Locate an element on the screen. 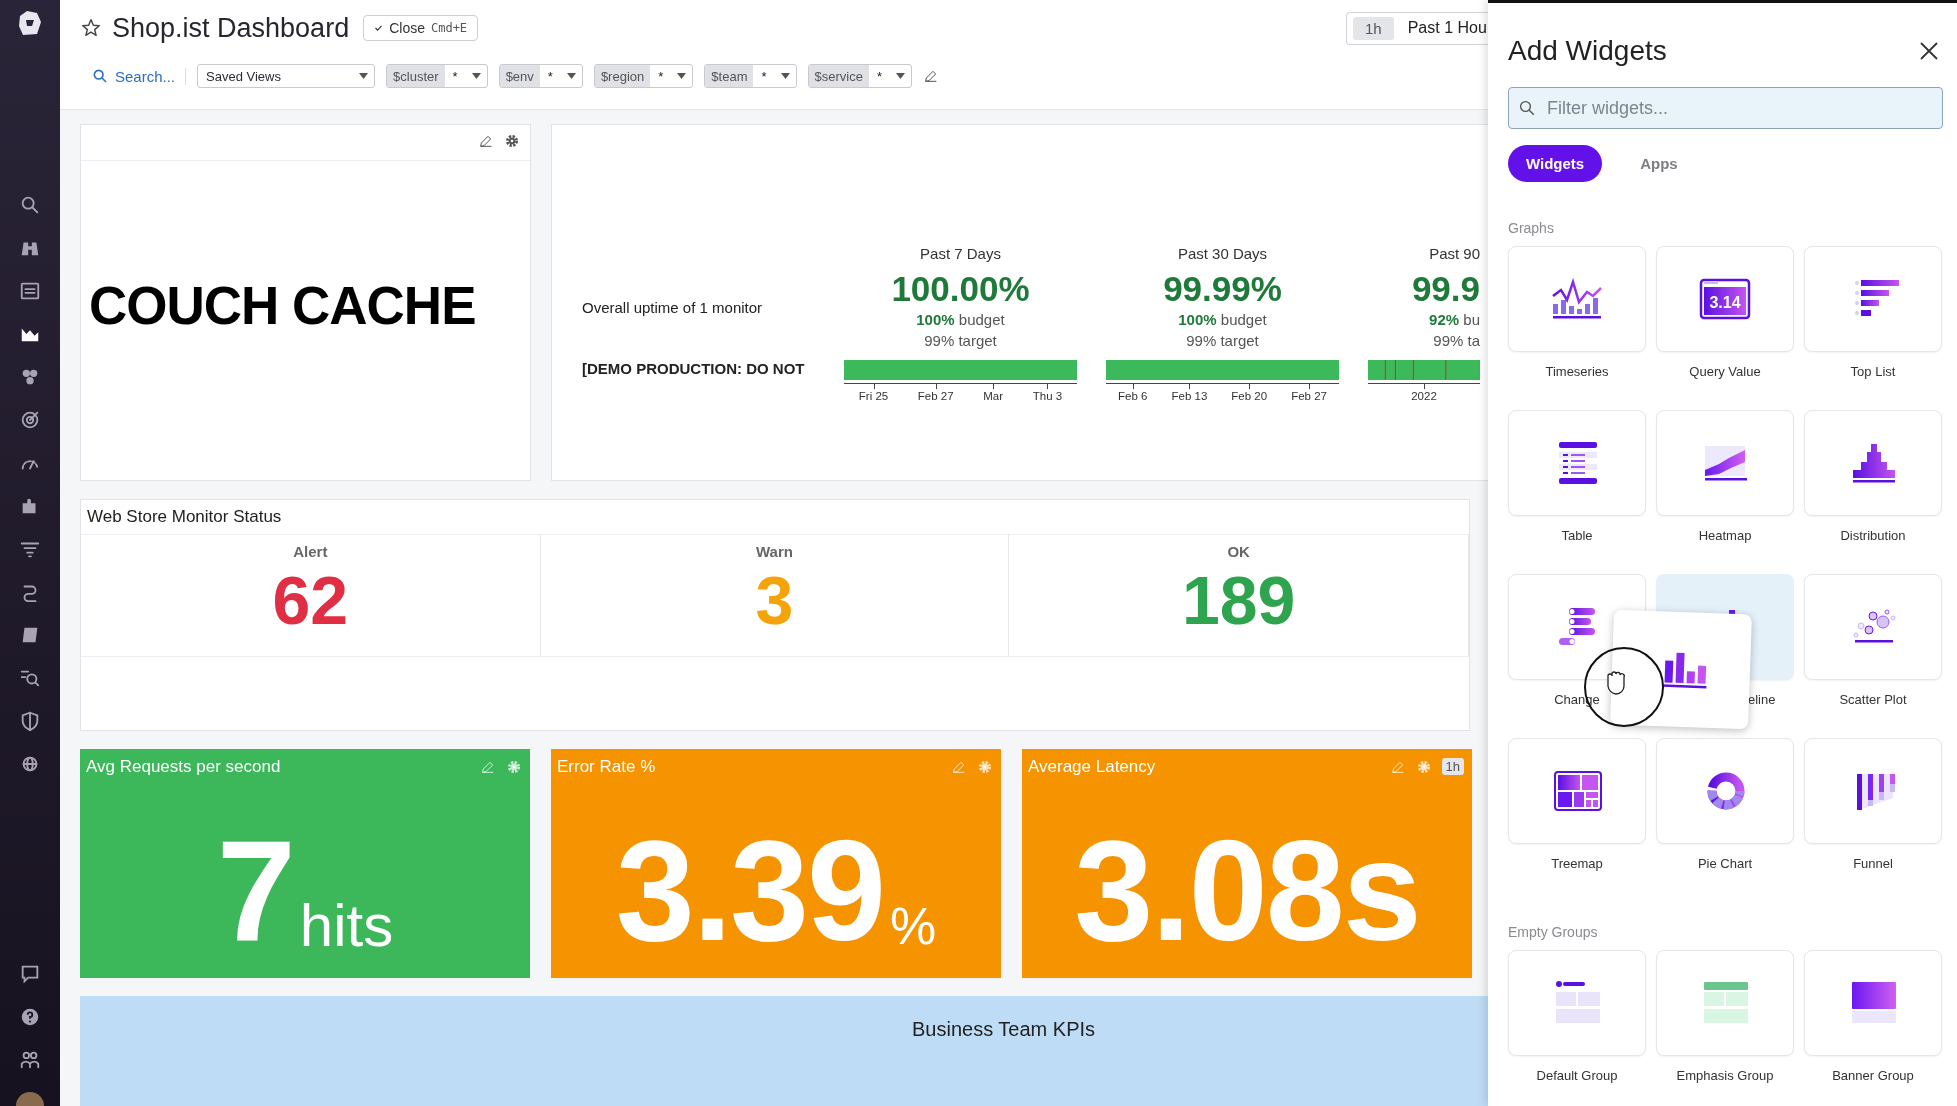 This screenshot has width=1957, height=1106. tab: Apps is located at coordinates (1659, 163).